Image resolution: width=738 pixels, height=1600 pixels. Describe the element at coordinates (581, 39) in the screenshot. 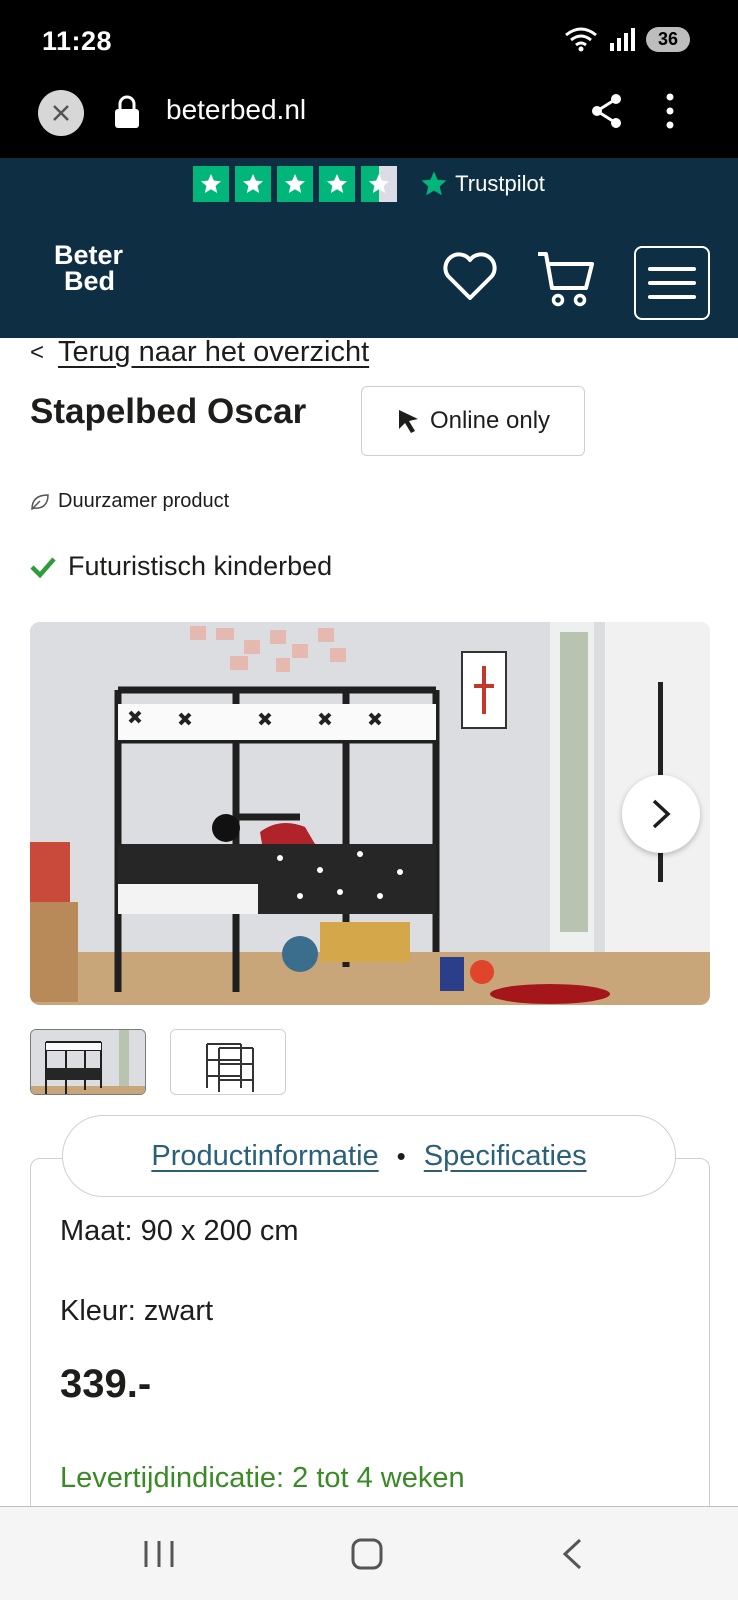

I see `wifi-icon` at that location.